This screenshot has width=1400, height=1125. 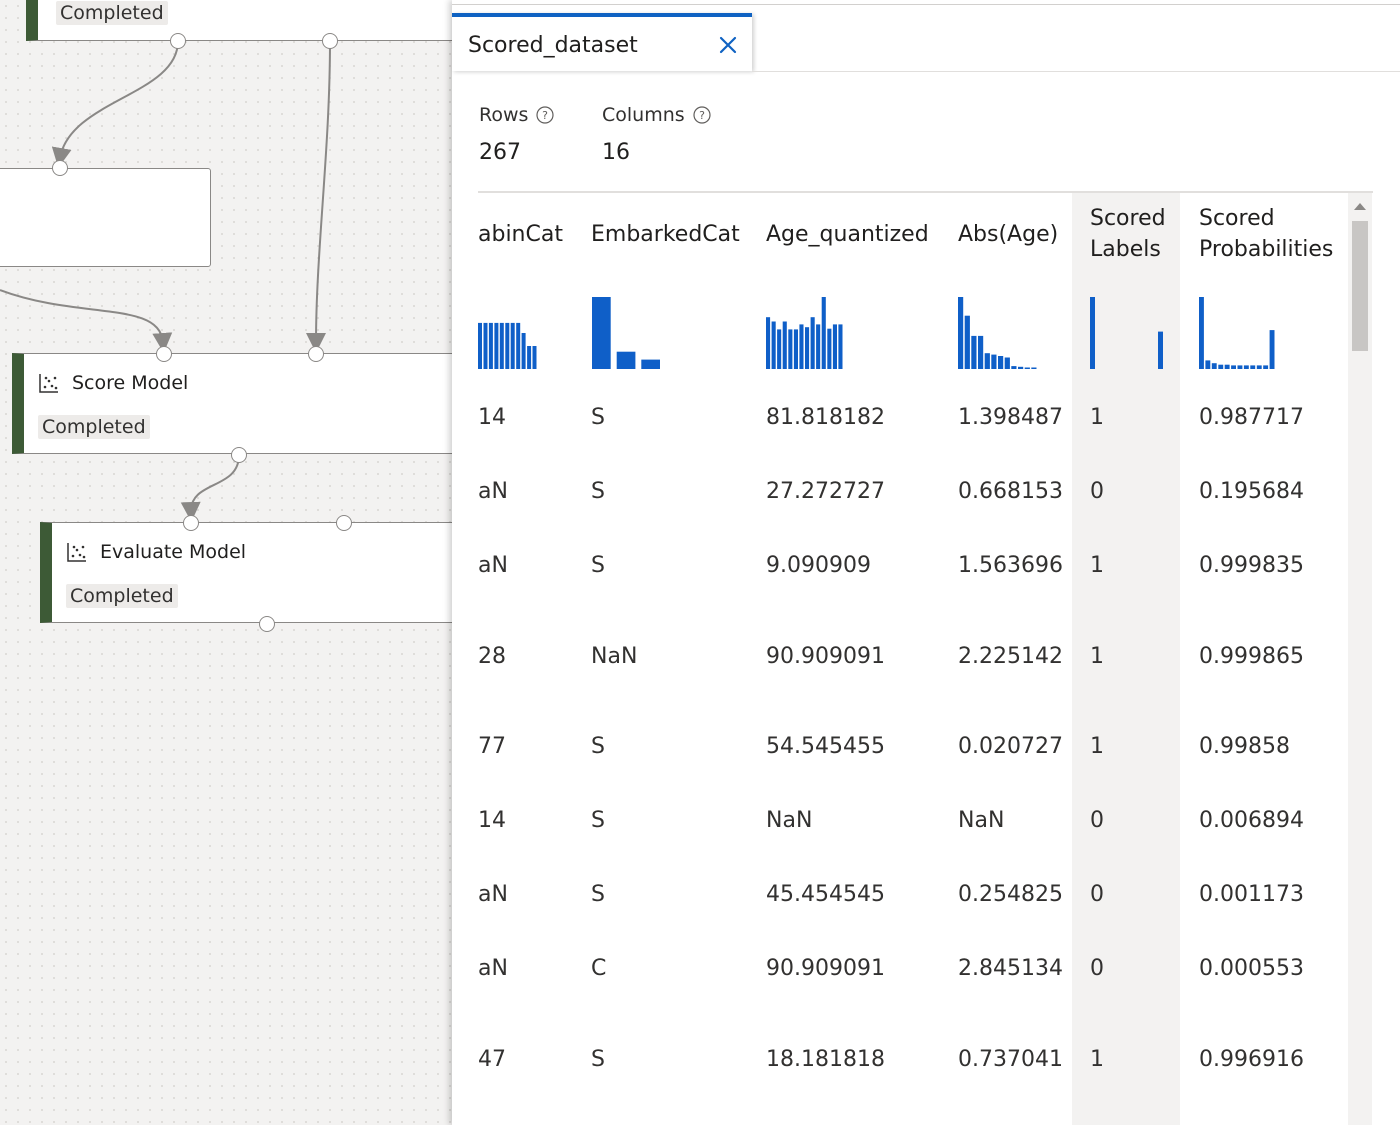 I want to click on histogram-cabincat, so click(x=507, y=345).